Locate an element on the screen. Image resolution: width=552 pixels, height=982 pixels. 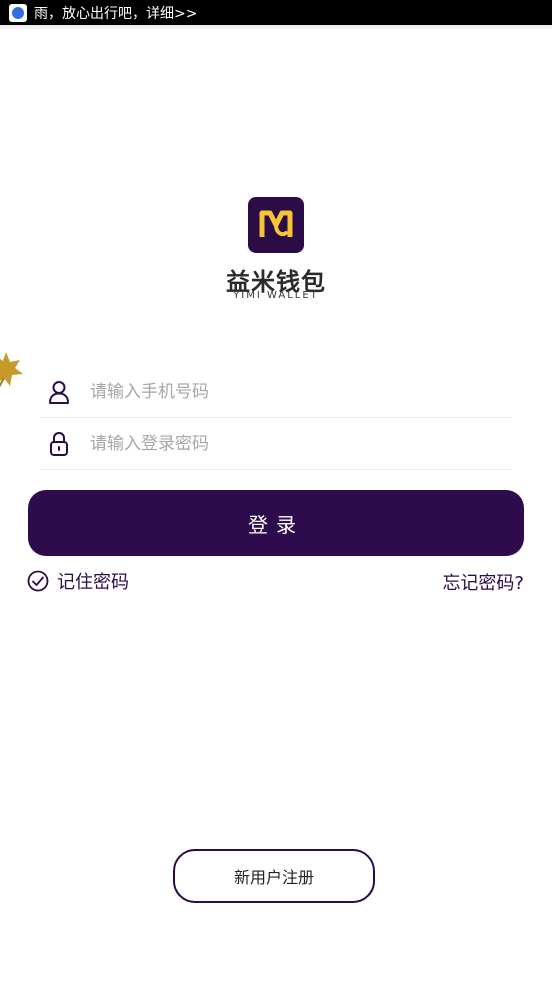
phone-field is located at coordinates (276, 392).